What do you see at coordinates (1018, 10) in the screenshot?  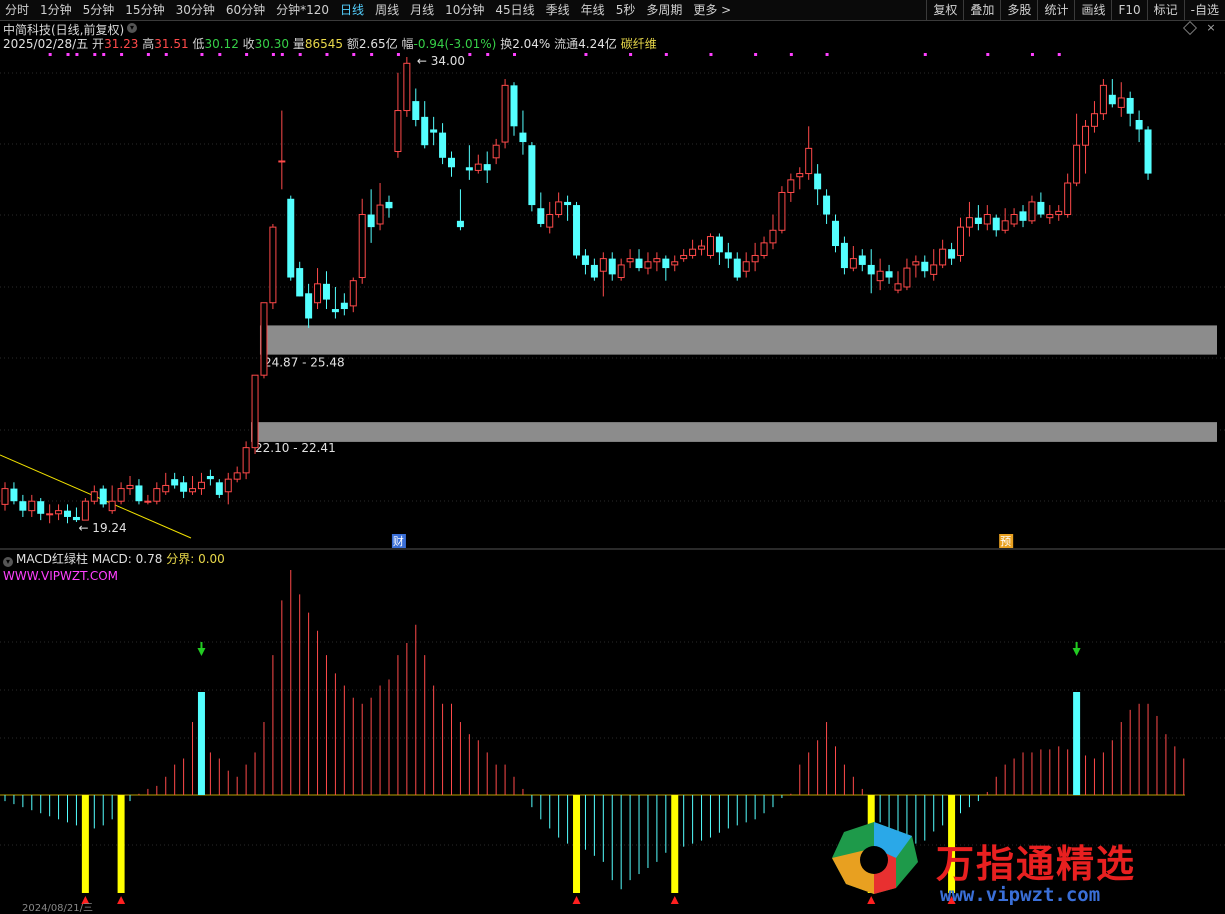 I see `tool-button-2: 多股` at bounding box center [1018, 10].